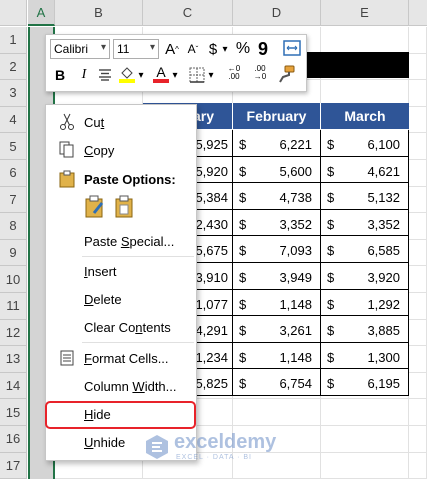 The width and height of the screenshot is (427, 479). I want to click on cell-value: 1,077, so click(211, 304).